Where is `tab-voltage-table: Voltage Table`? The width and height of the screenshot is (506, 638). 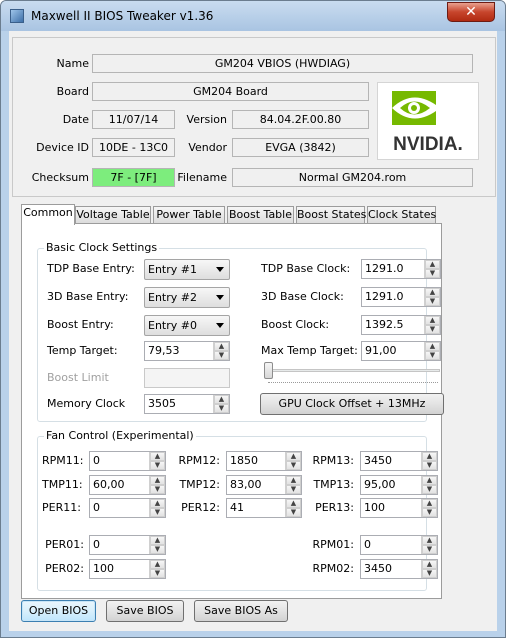 tab-voltage-table: Voltage Table is located at coordinates (113, 214).